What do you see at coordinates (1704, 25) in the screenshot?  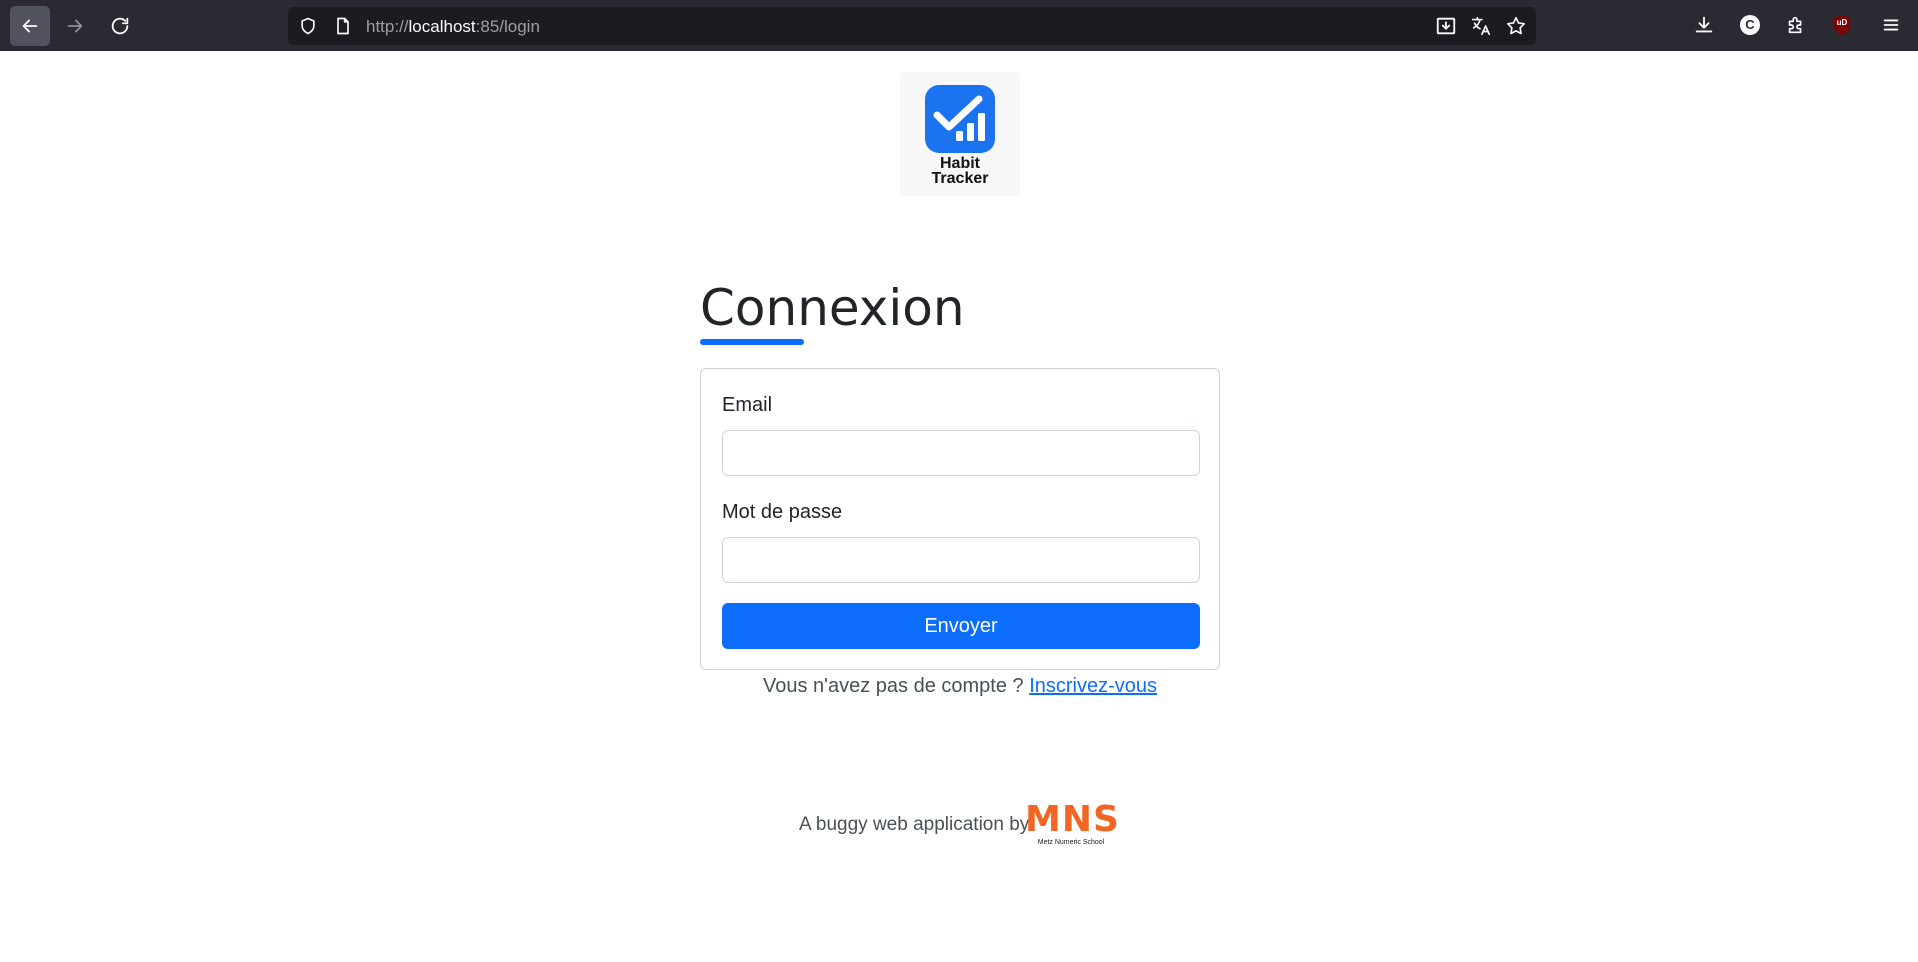 I see `downloads-icon` at bounding box center [1704, 25].